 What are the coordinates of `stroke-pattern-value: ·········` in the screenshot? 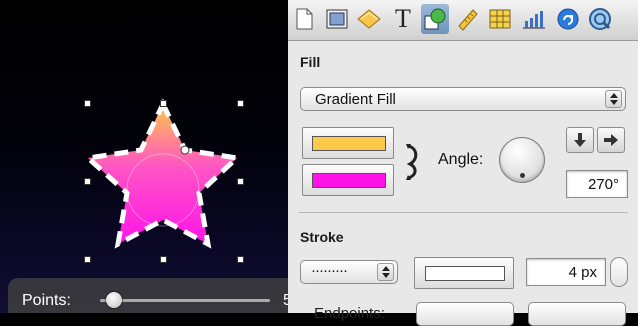 It's located at (329, 270).